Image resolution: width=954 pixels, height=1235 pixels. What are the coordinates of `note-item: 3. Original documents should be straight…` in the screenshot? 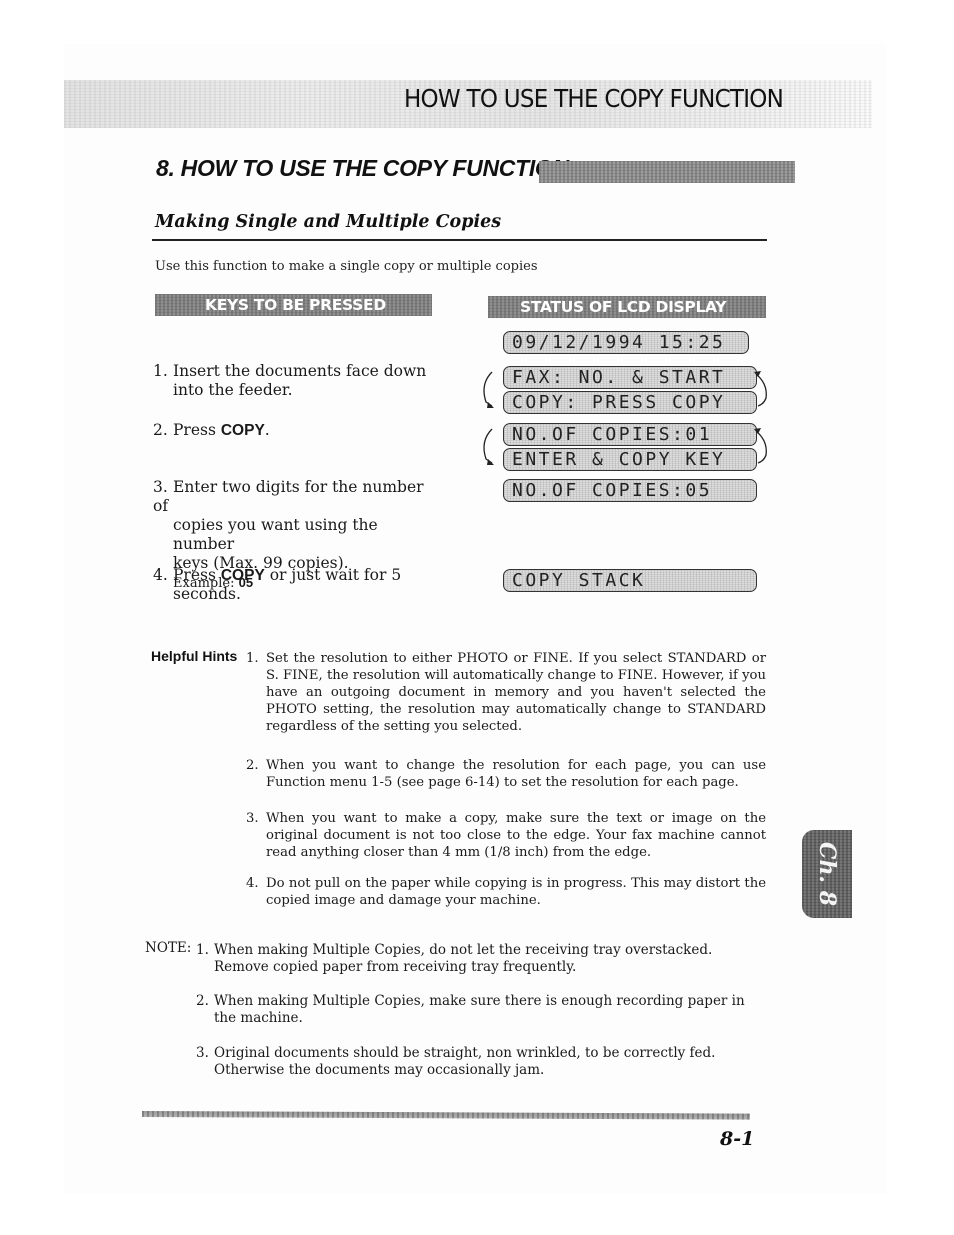 It's located at (477, 1062).